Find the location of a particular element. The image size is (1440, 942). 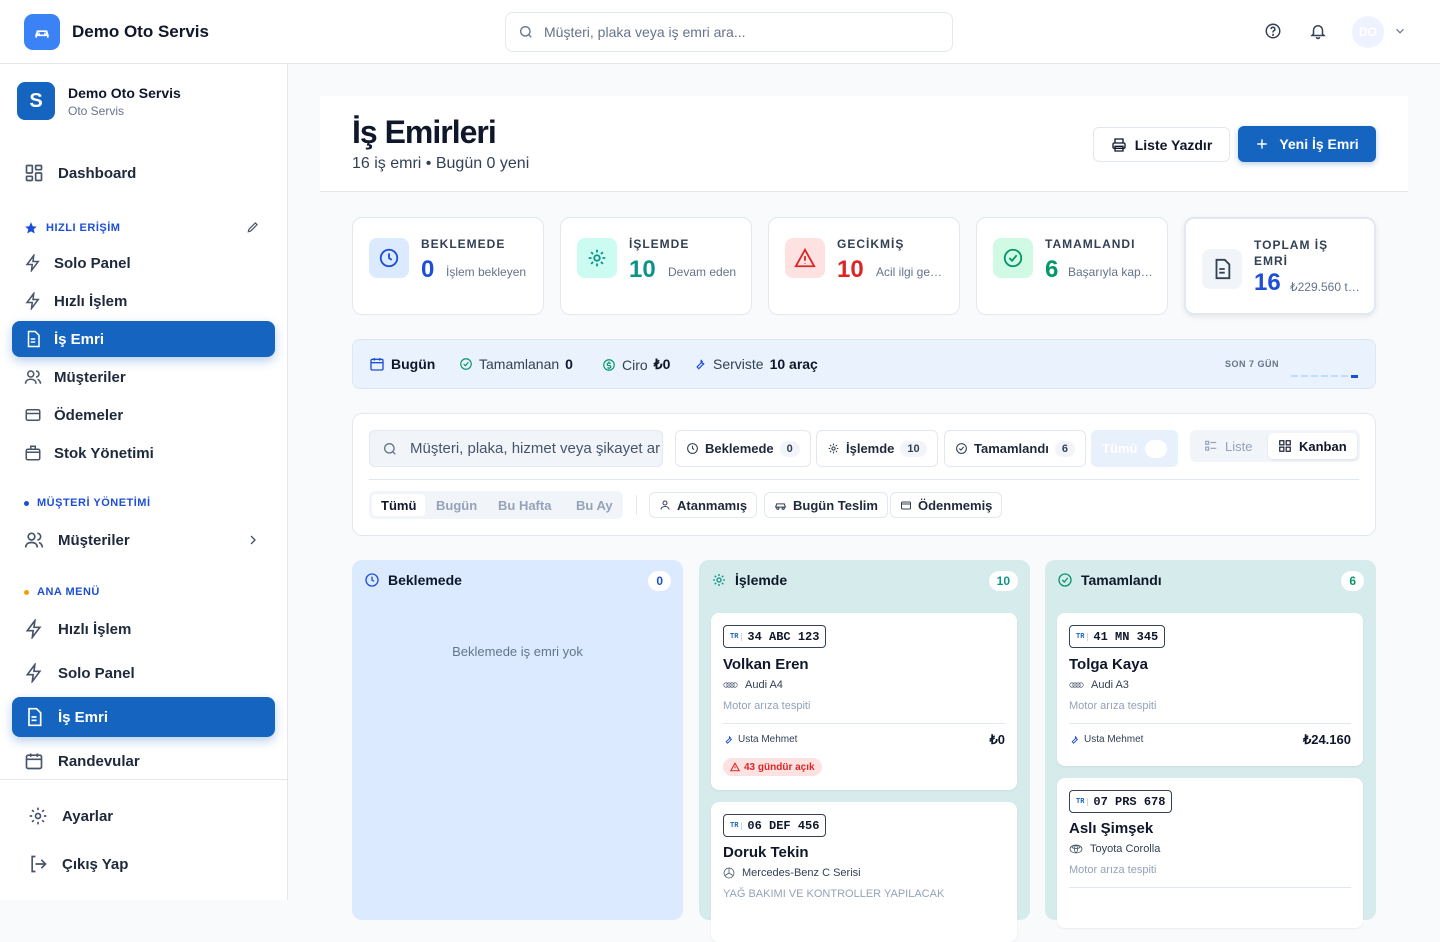

print-list-button: Liste Yazdır is located at coordinates (1161, 144).